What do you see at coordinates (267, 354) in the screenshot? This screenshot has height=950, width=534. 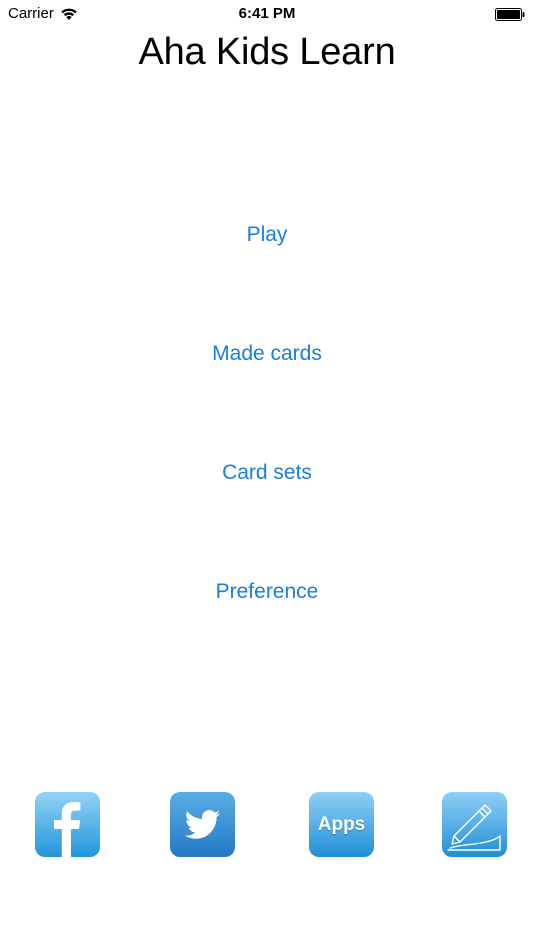 I see `made-cards-button: Made cards` at bounding box center [267, 354].